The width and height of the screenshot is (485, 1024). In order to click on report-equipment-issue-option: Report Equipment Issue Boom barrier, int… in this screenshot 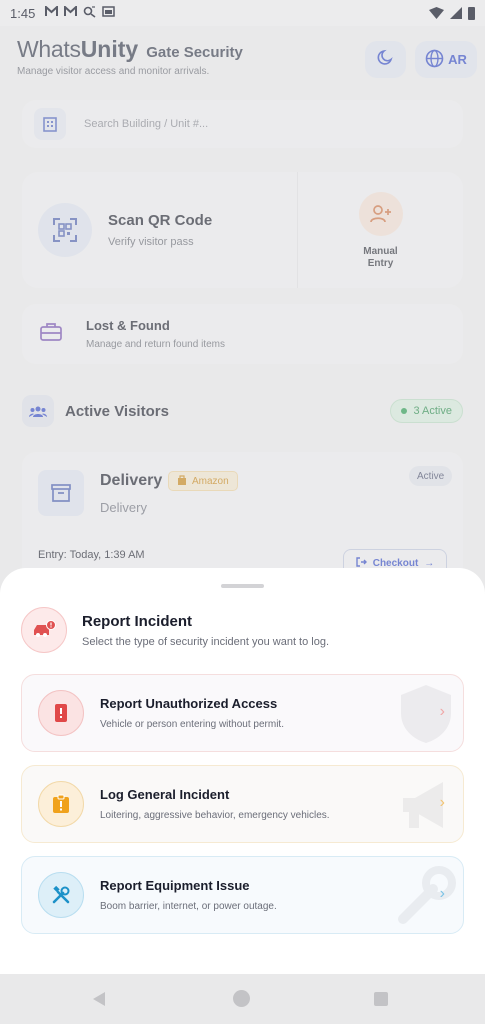, I will do `click(242, 895)`.